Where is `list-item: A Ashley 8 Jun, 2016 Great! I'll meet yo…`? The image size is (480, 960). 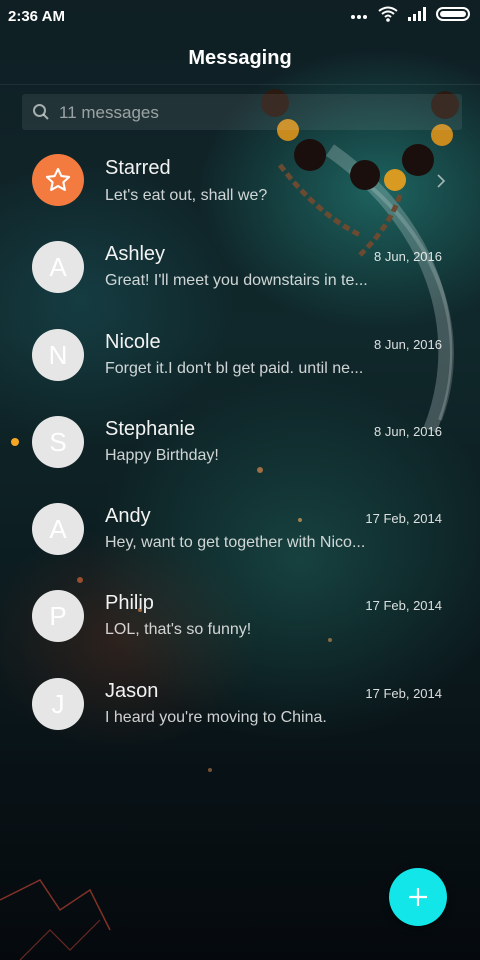 list-item: A Ashley 8 Jun, 2016 Great! I'll meet yo… is located at coordinates (240, 267).